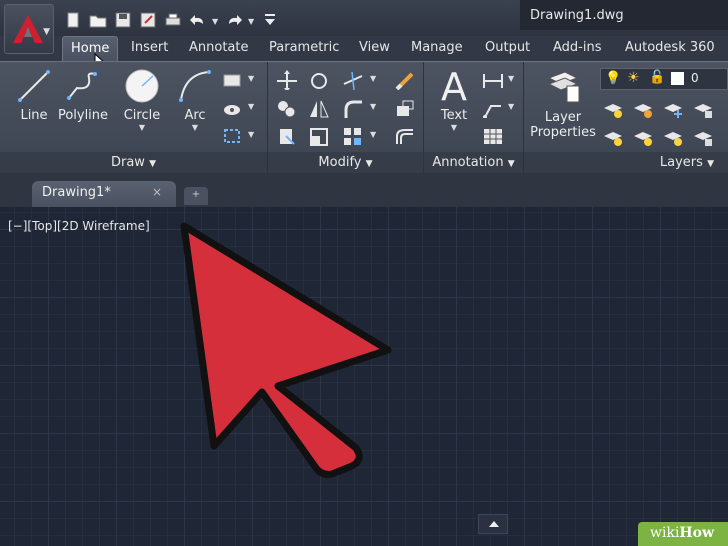 Image resolution: width=728 pixels, height=546 pixels. Describe the element at coordinates (657, 77) in the screenshot. I see `lock-icon: 🔓` at that location.